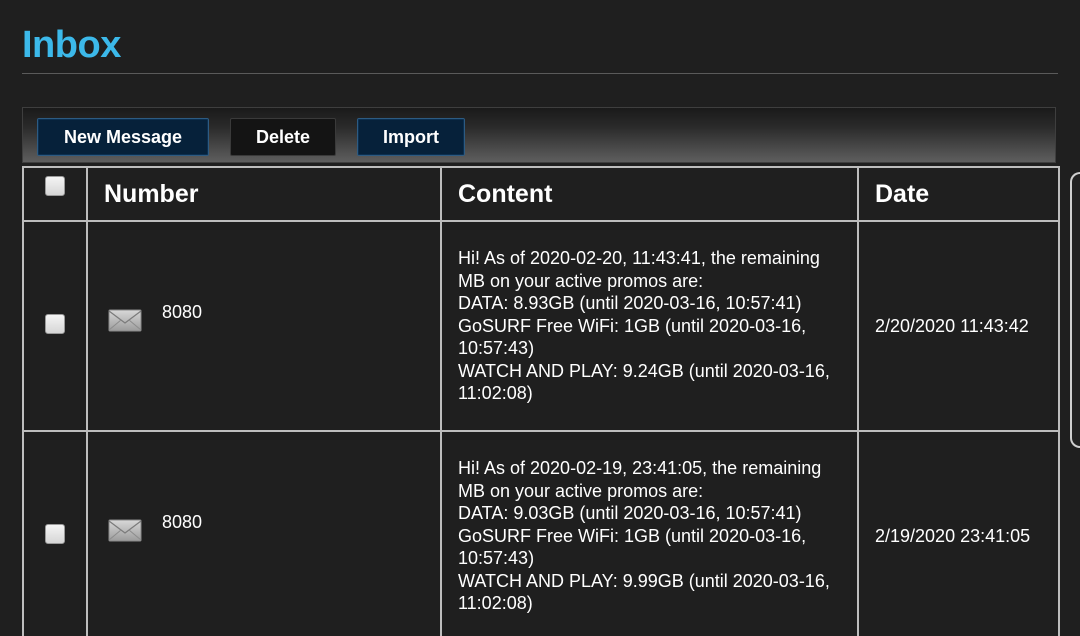  Describe the element at coordinates (71, 45) in the screenshot. I see `page-title: Inbox` at that location.